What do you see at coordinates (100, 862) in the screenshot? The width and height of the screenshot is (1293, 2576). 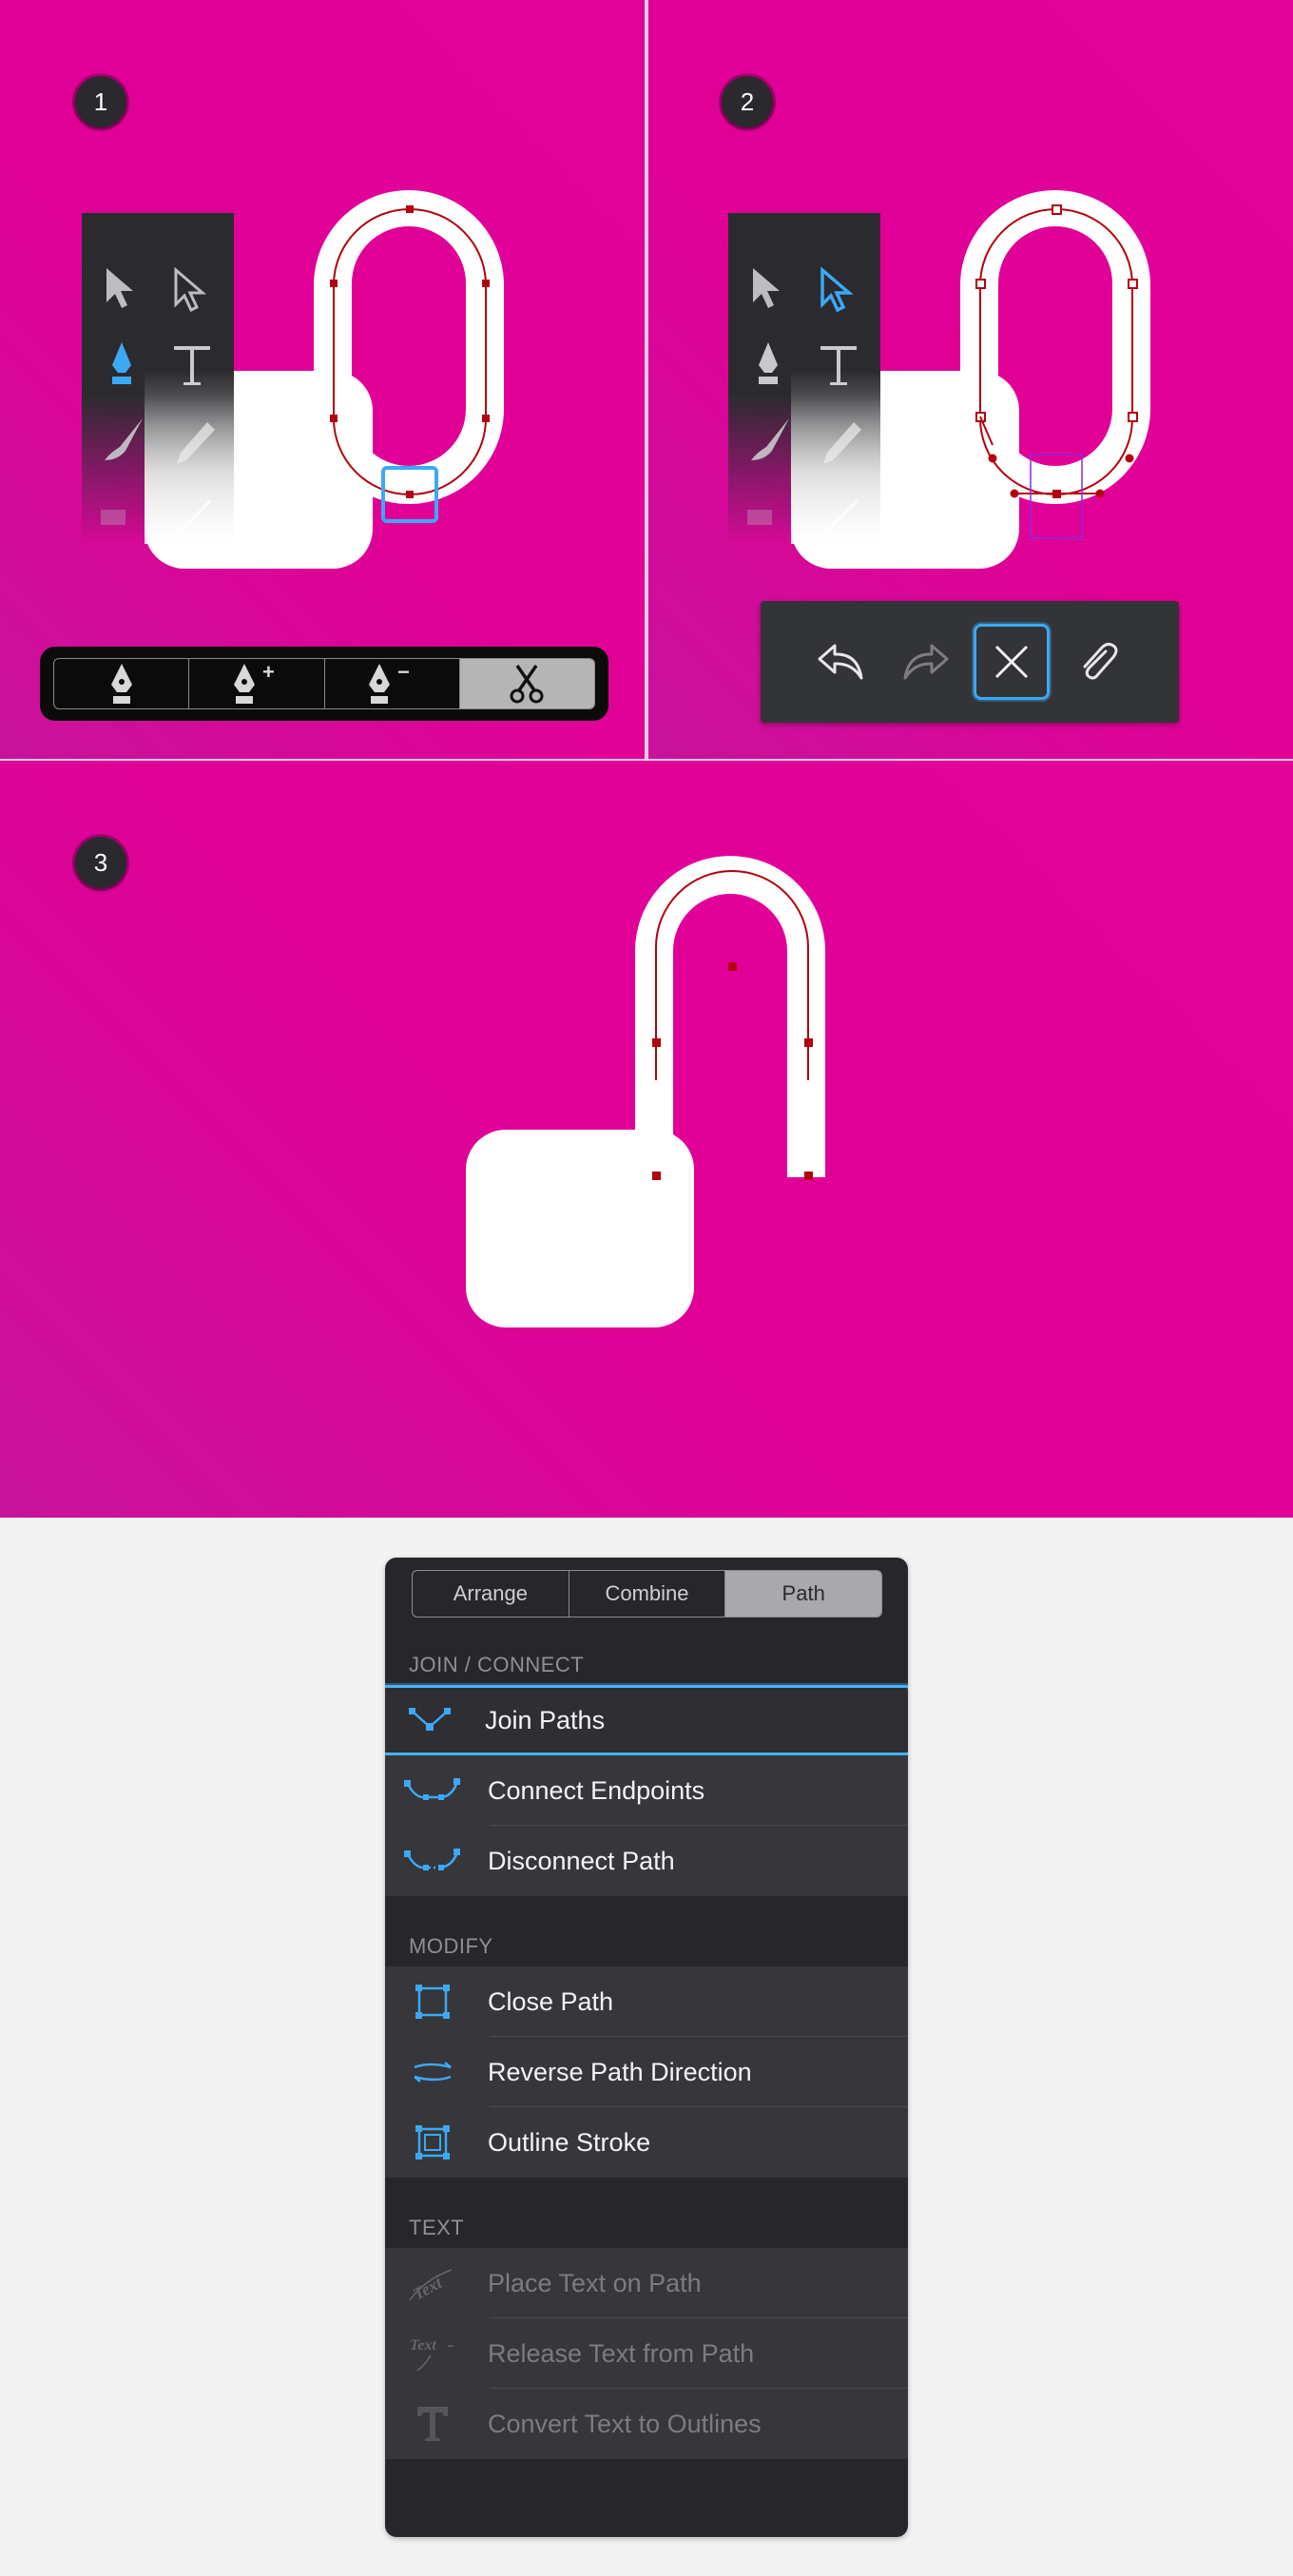 I see `step-badge: 3` at bounding box center [100, 862].